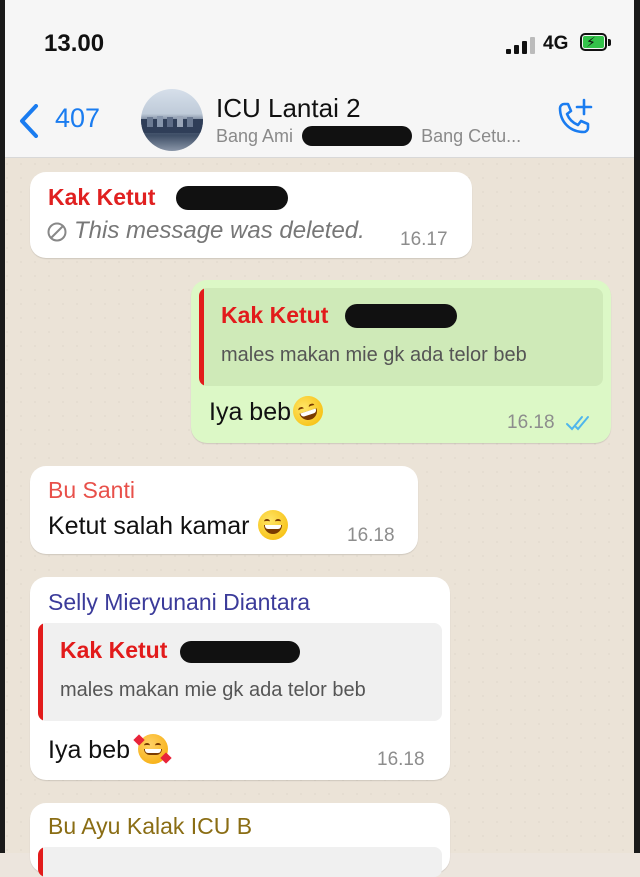 The height and width of the screenshot is (877, 640). I want to click on chat-title: ICU Lantai 2, so click(288, 108).